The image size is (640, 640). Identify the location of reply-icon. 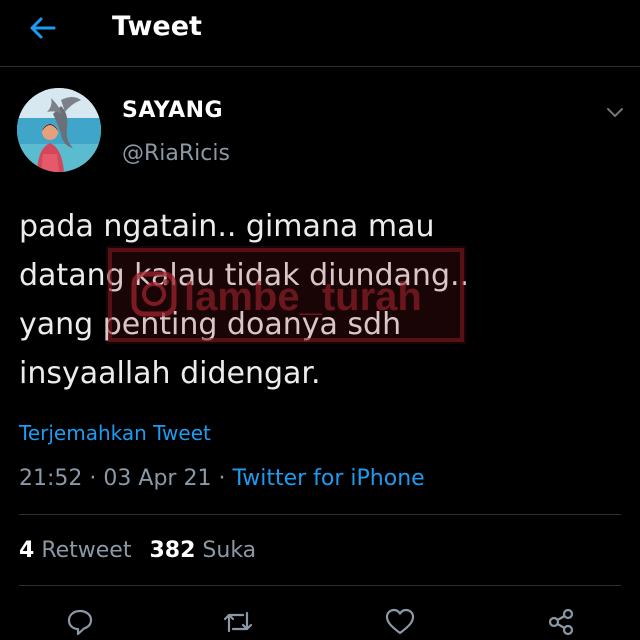
(80, 622).